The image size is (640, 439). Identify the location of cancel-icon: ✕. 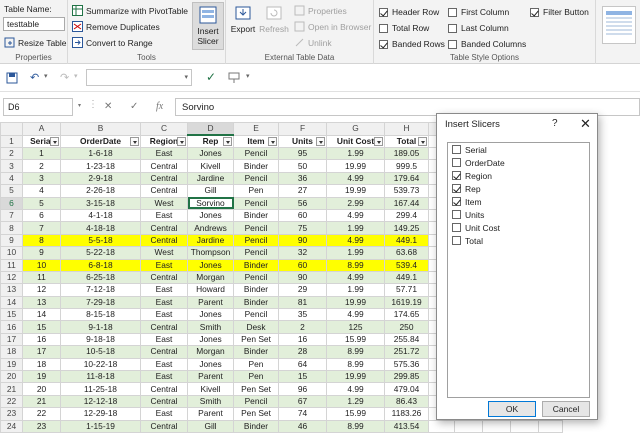
(108, 106).